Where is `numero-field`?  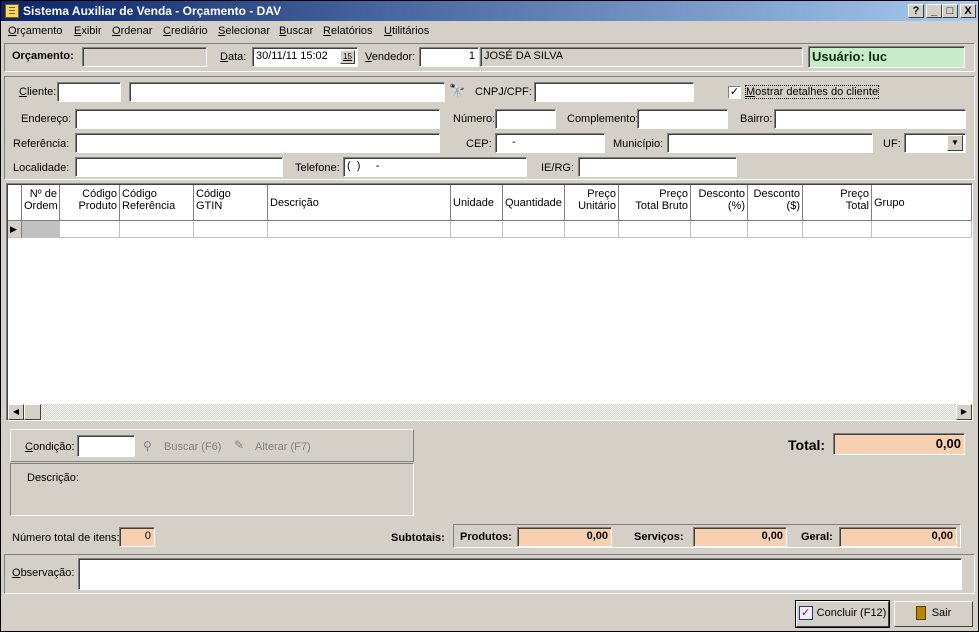 numero-field is located at coordinates (525, 119).